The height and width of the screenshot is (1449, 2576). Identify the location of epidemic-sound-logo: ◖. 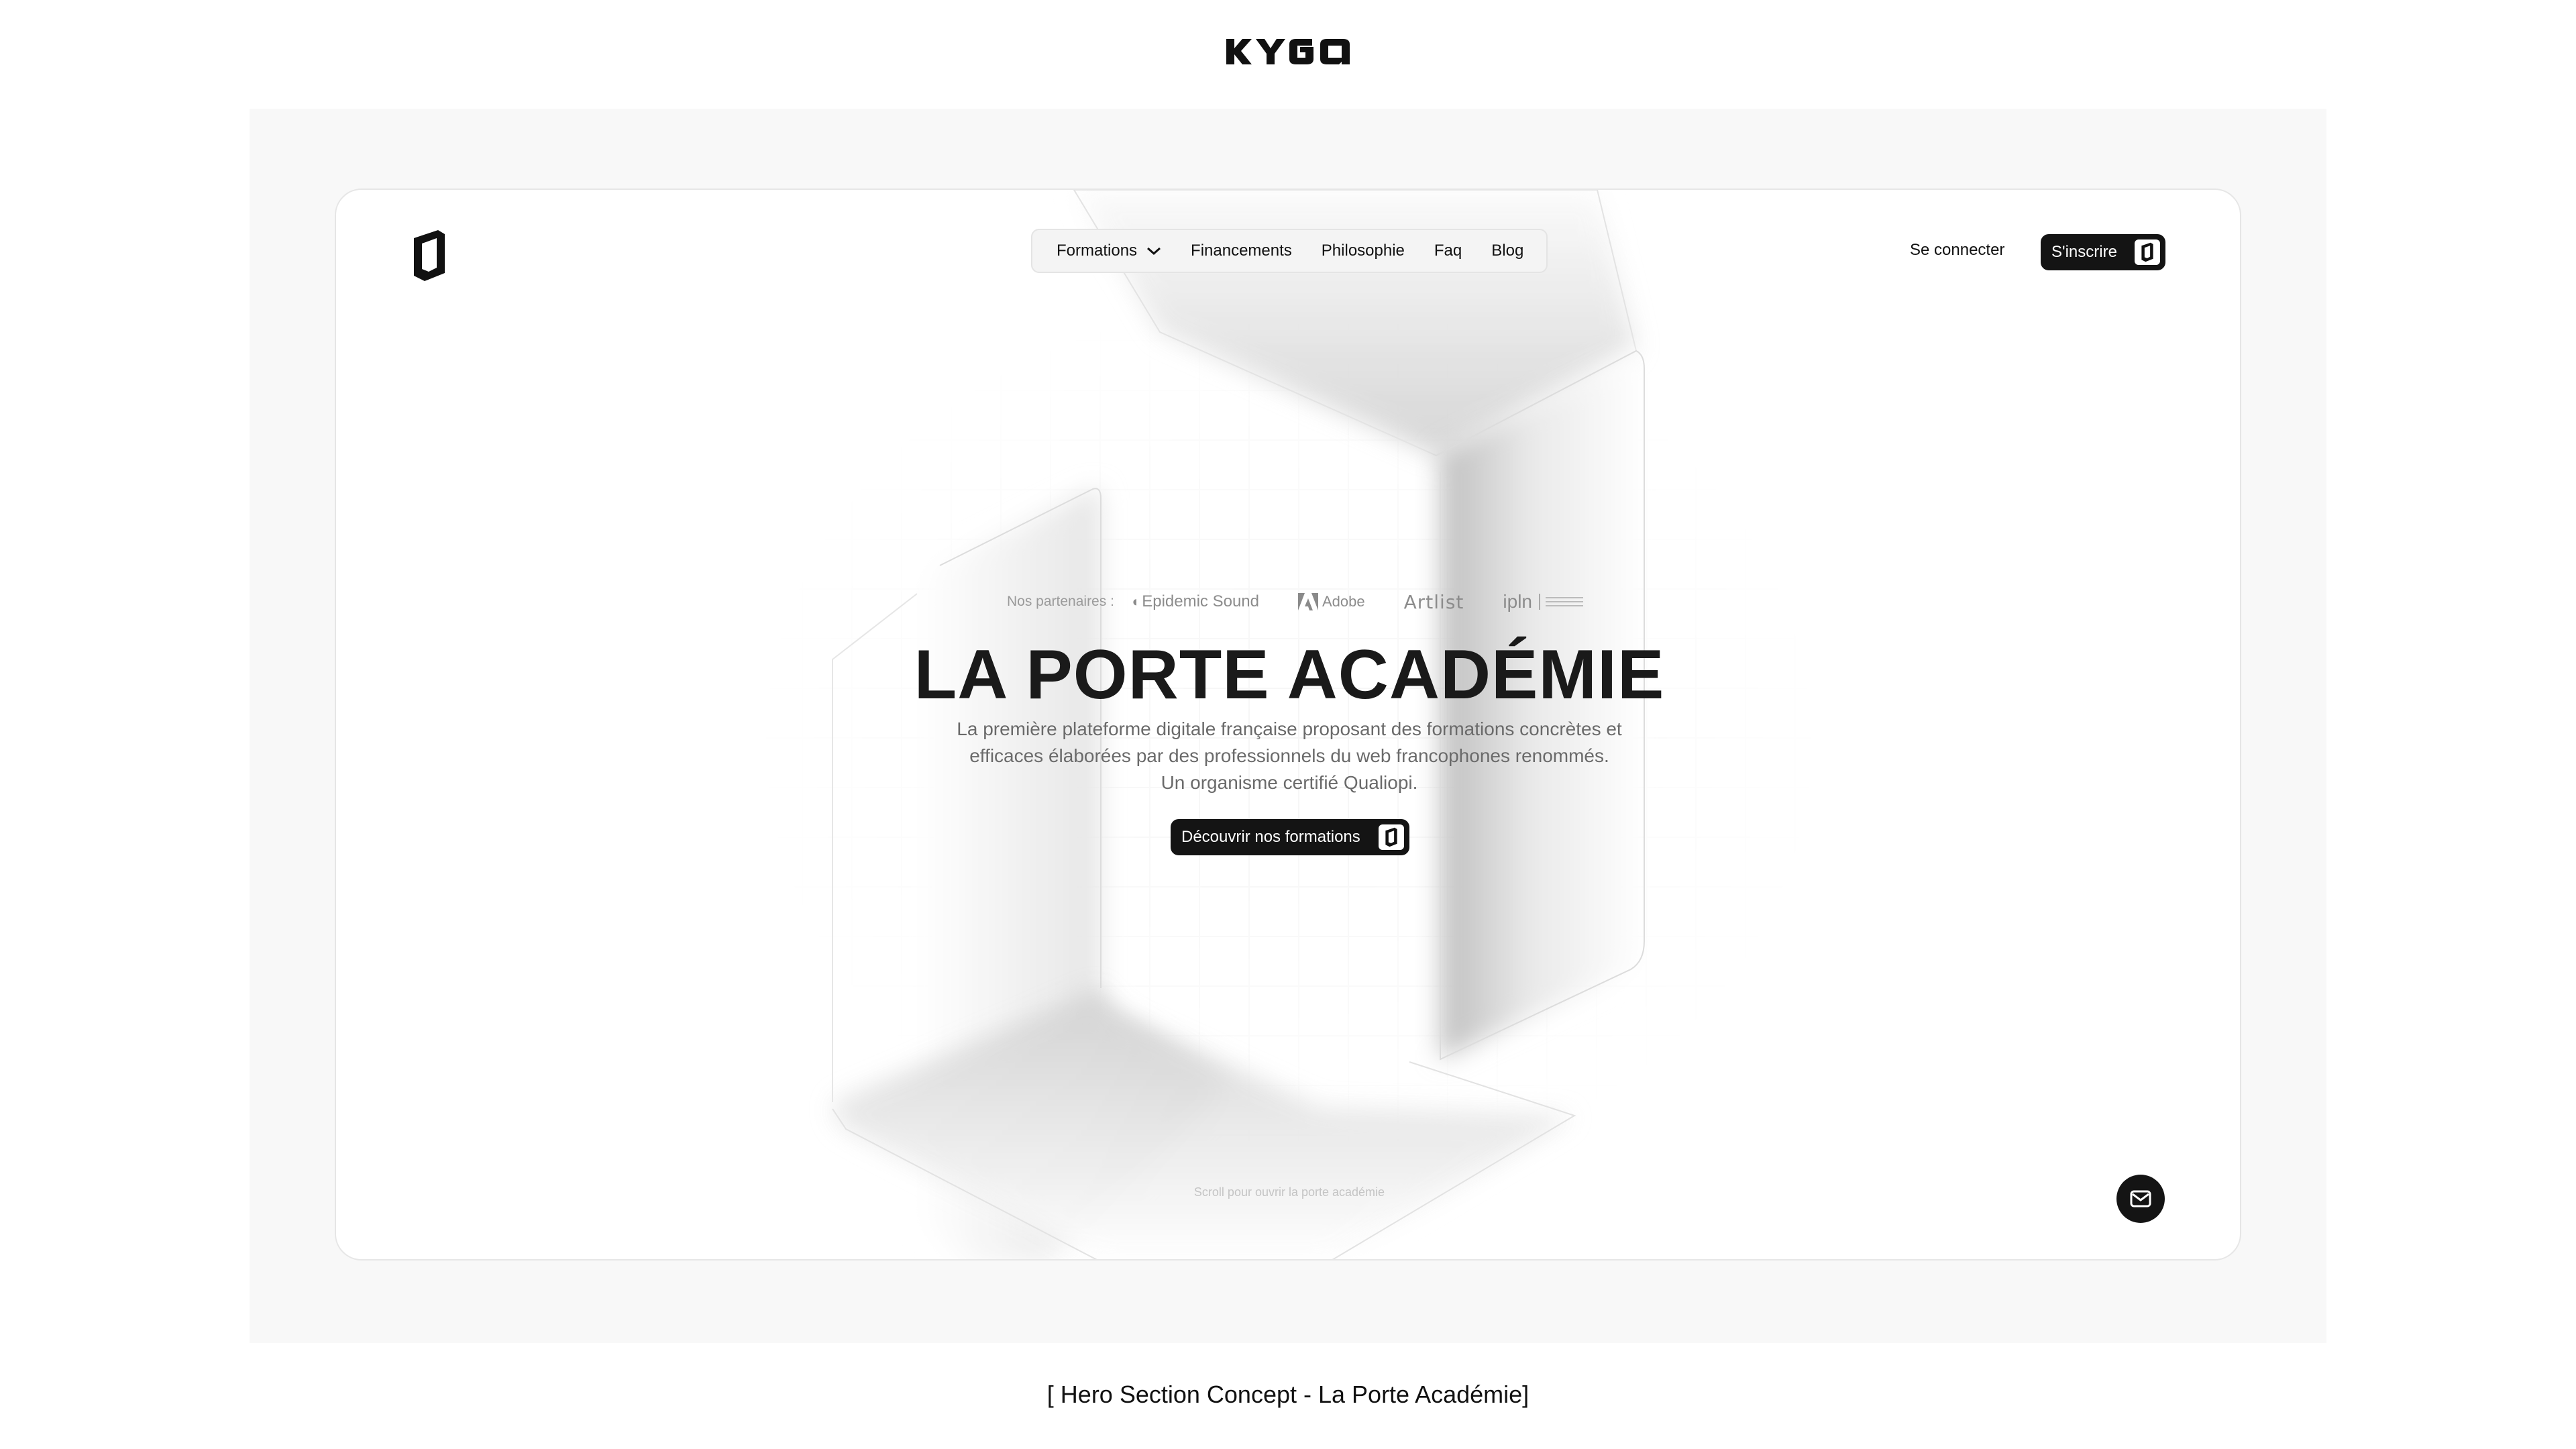
(1135, 601).